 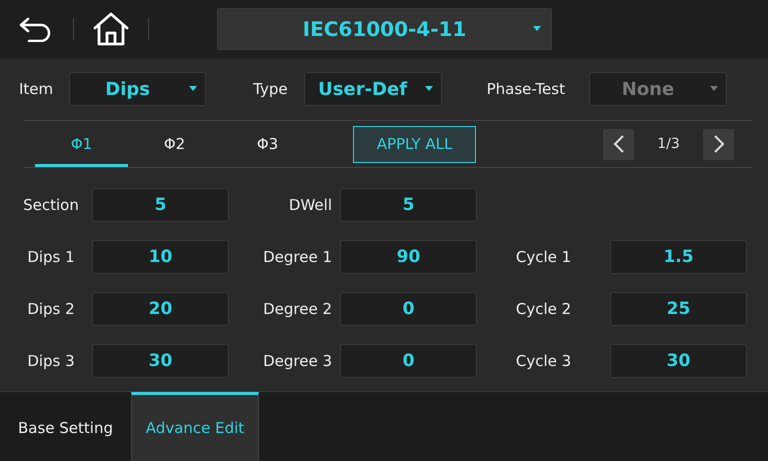 What do you see at coordinates (678, 309) in the screenshot?
I see `value-field: 25` at bounding box center [678, 309].